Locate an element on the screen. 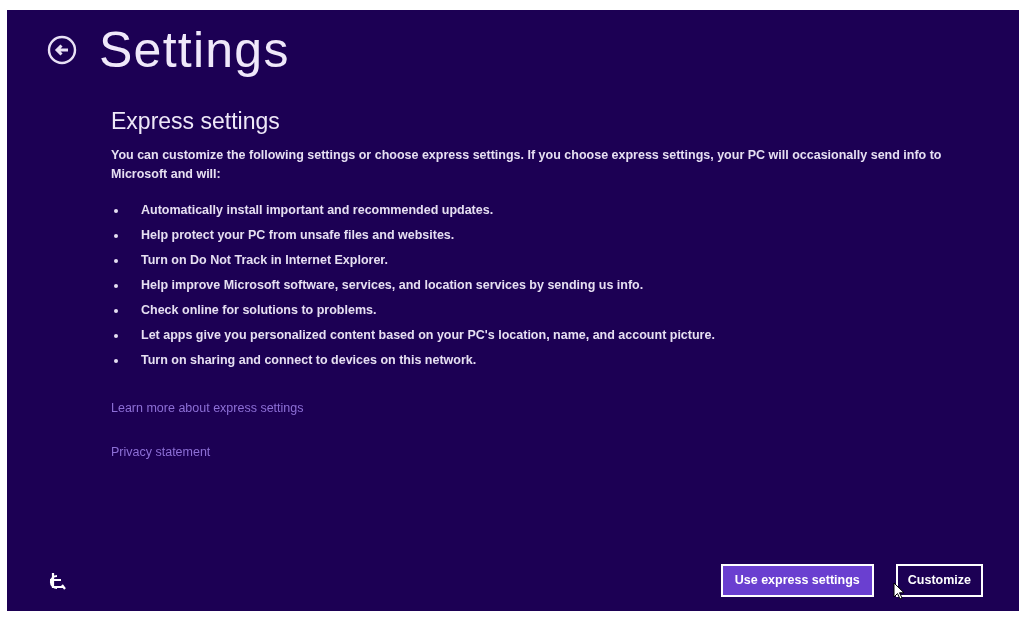  list-item-text: Automatically install important and recommended updates. is located at coordinates (317, 211).